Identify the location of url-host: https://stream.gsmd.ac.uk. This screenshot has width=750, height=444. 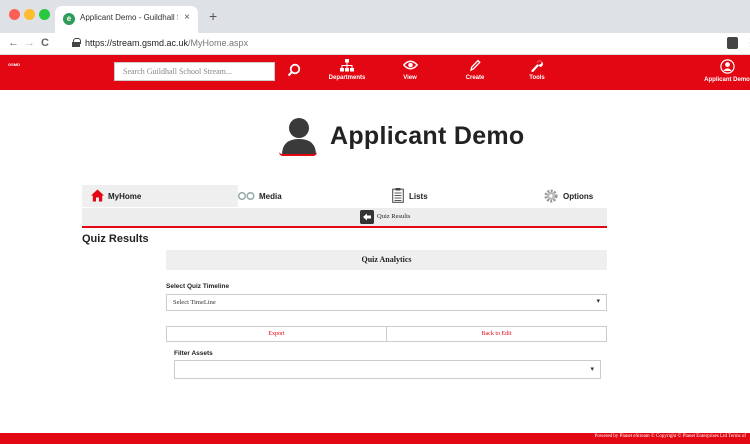
(137, 43).